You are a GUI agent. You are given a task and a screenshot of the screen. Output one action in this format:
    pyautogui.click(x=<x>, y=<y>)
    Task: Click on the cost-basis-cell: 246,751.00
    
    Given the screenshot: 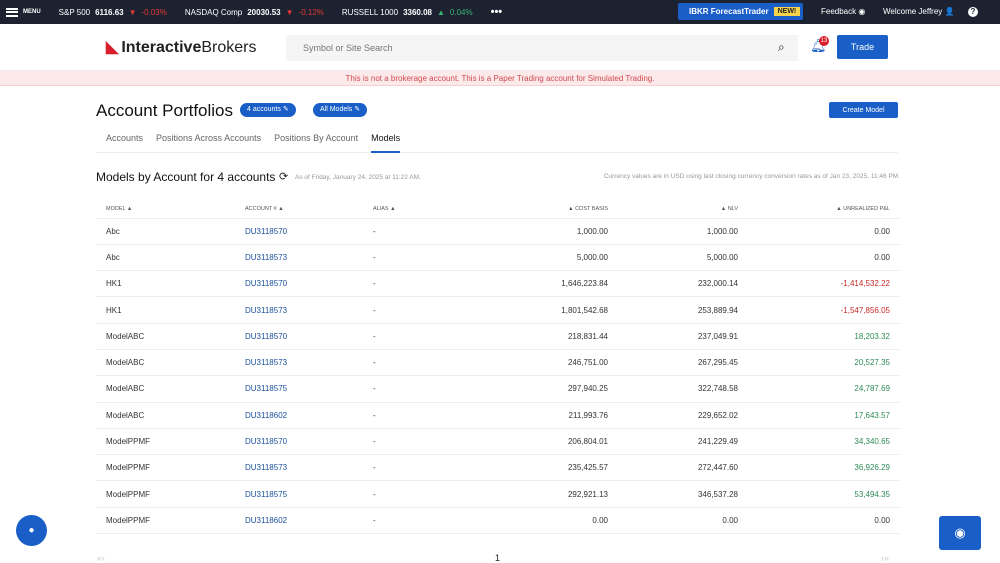 What is the action you would take?
    pyautogui.click(x=540, y=363)
    